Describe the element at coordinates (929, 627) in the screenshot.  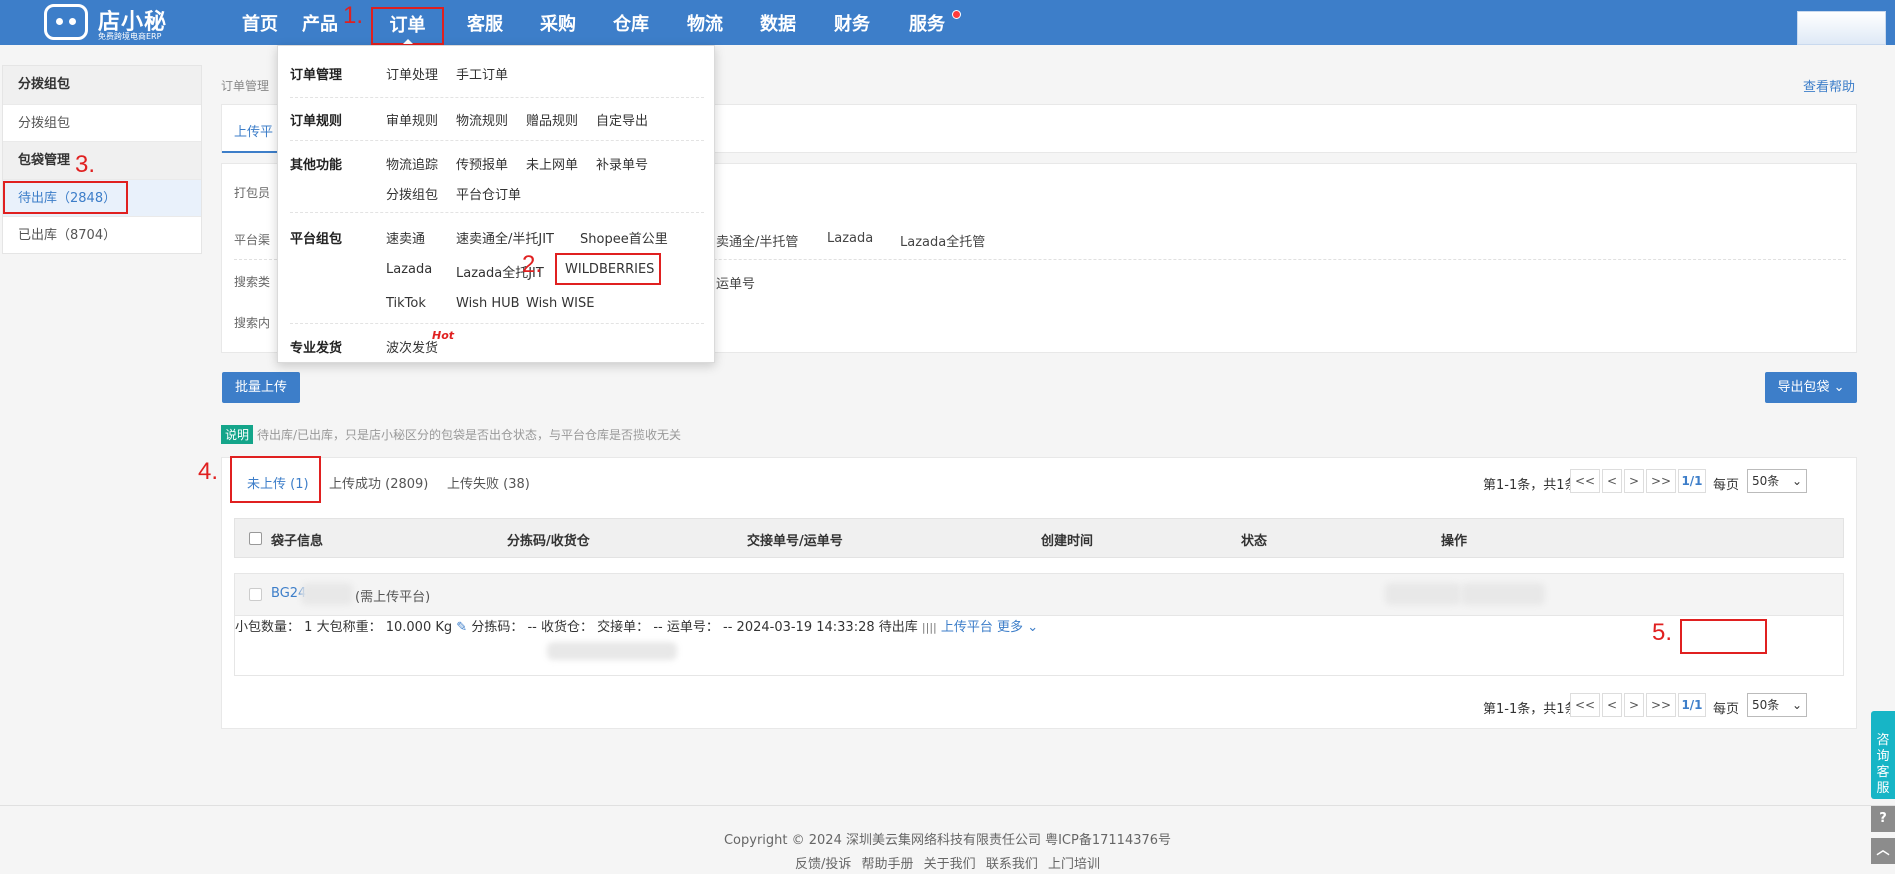
I see `barcode-icon: ||||` at that location.